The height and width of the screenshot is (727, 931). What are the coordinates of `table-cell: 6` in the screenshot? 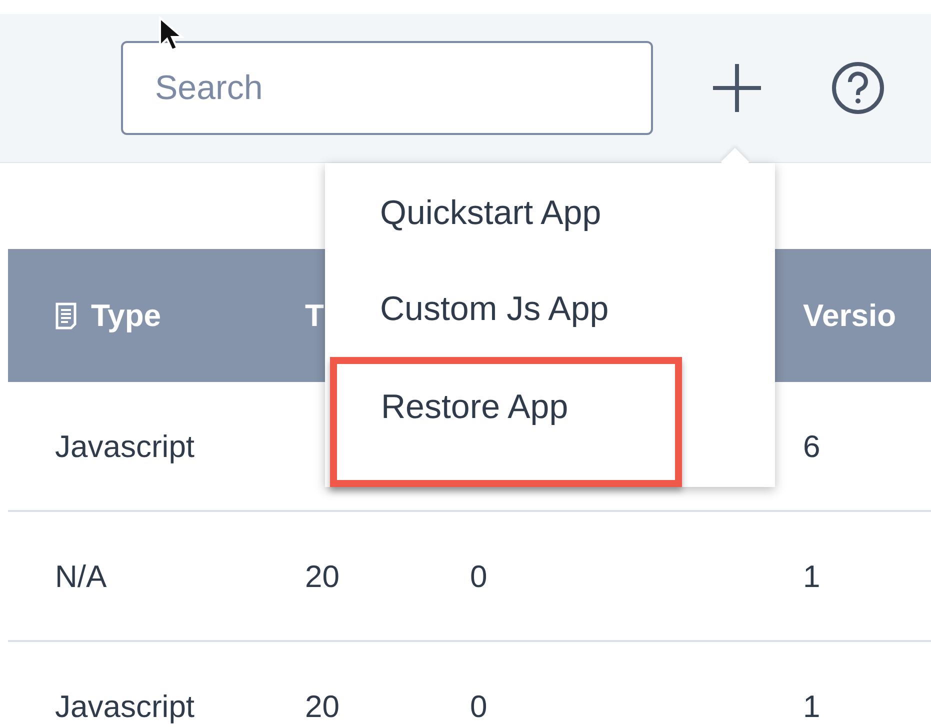 It's located at (811, 446).